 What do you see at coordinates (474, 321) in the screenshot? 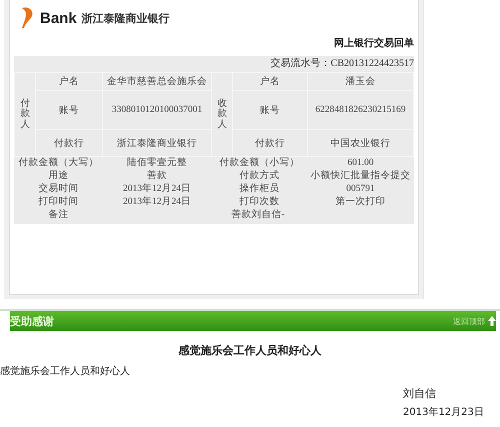
I see `back-to-top-link: 返回顶部` at bounding box center [474, 321].